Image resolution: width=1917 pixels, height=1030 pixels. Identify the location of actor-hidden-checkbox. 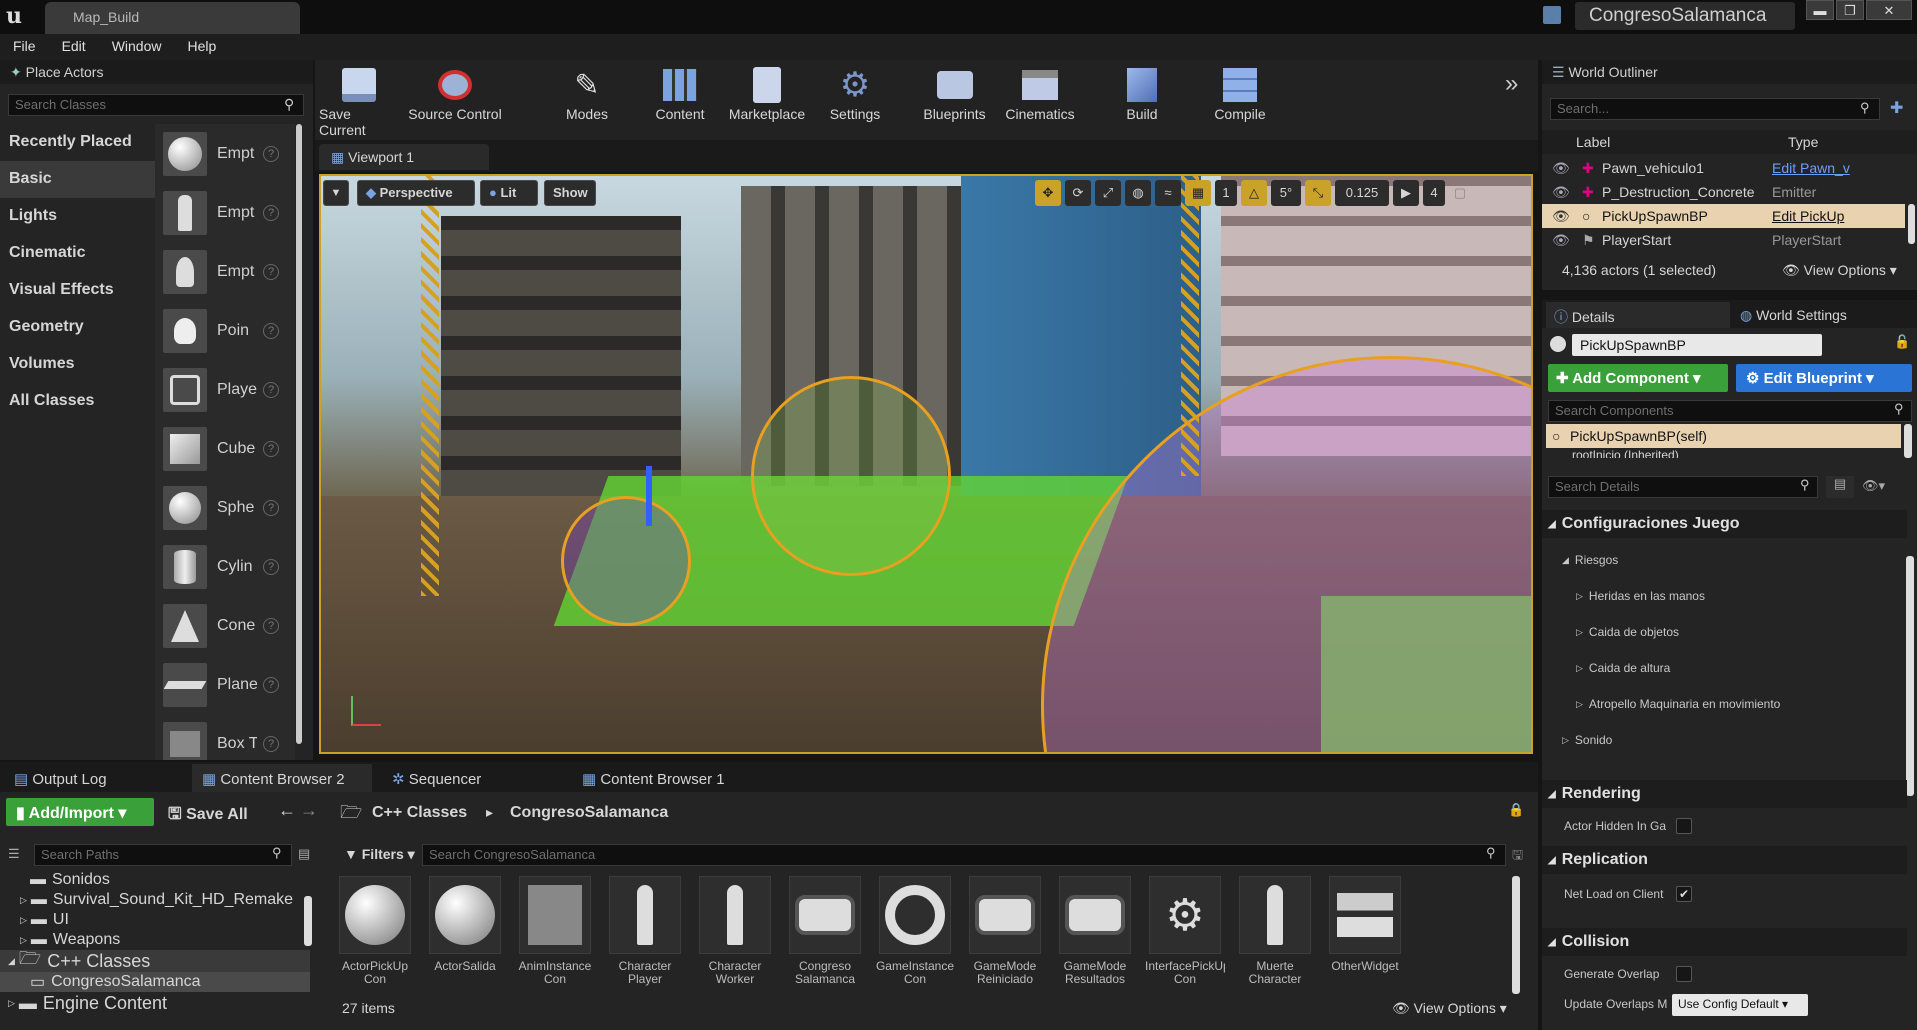
(1684, 826).